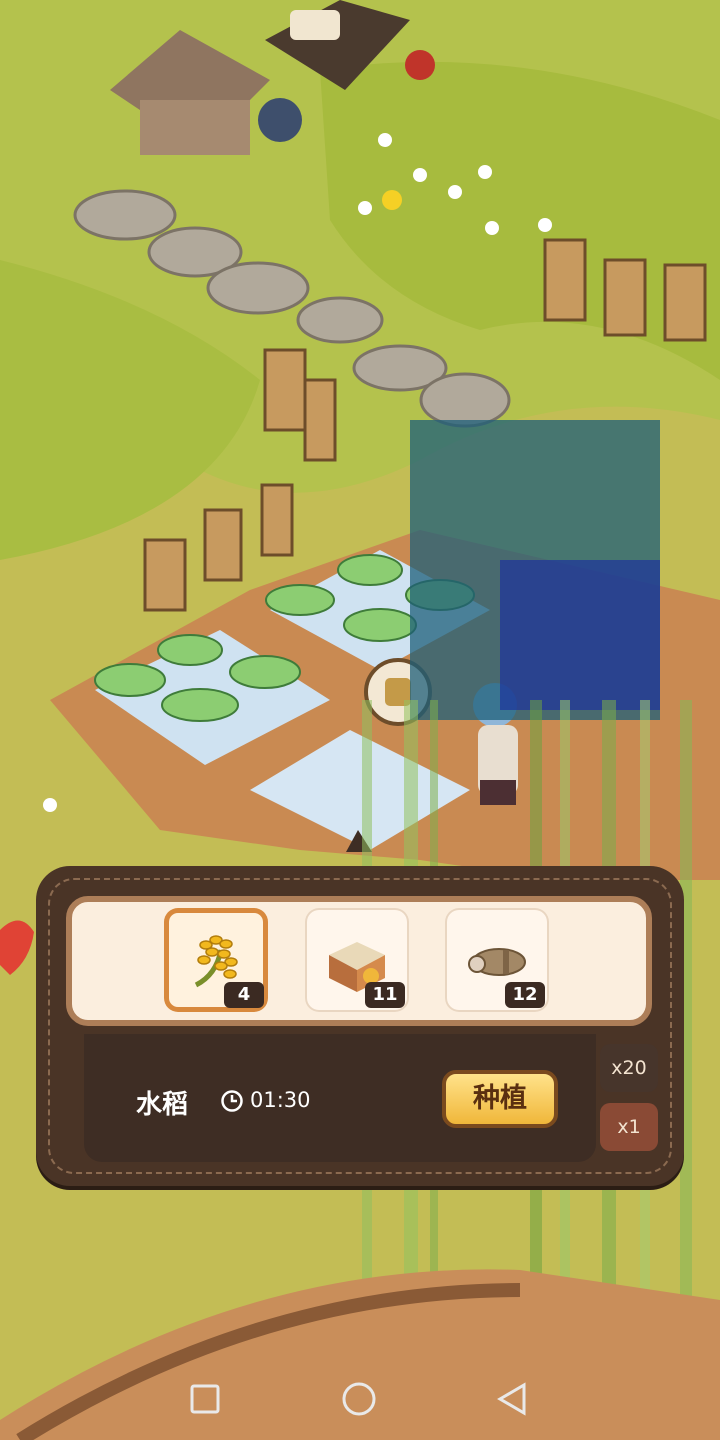 This screenshot has height=1440, width=720. I want to click on system-nav-bar, so click(358, 1399).